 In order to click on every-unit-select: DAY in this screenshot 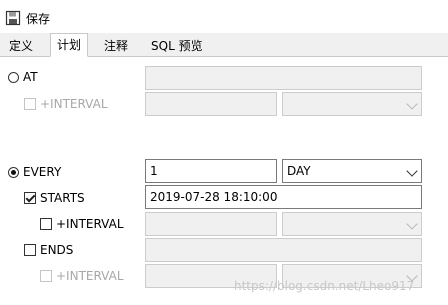, I will do `click(352, 171)`.